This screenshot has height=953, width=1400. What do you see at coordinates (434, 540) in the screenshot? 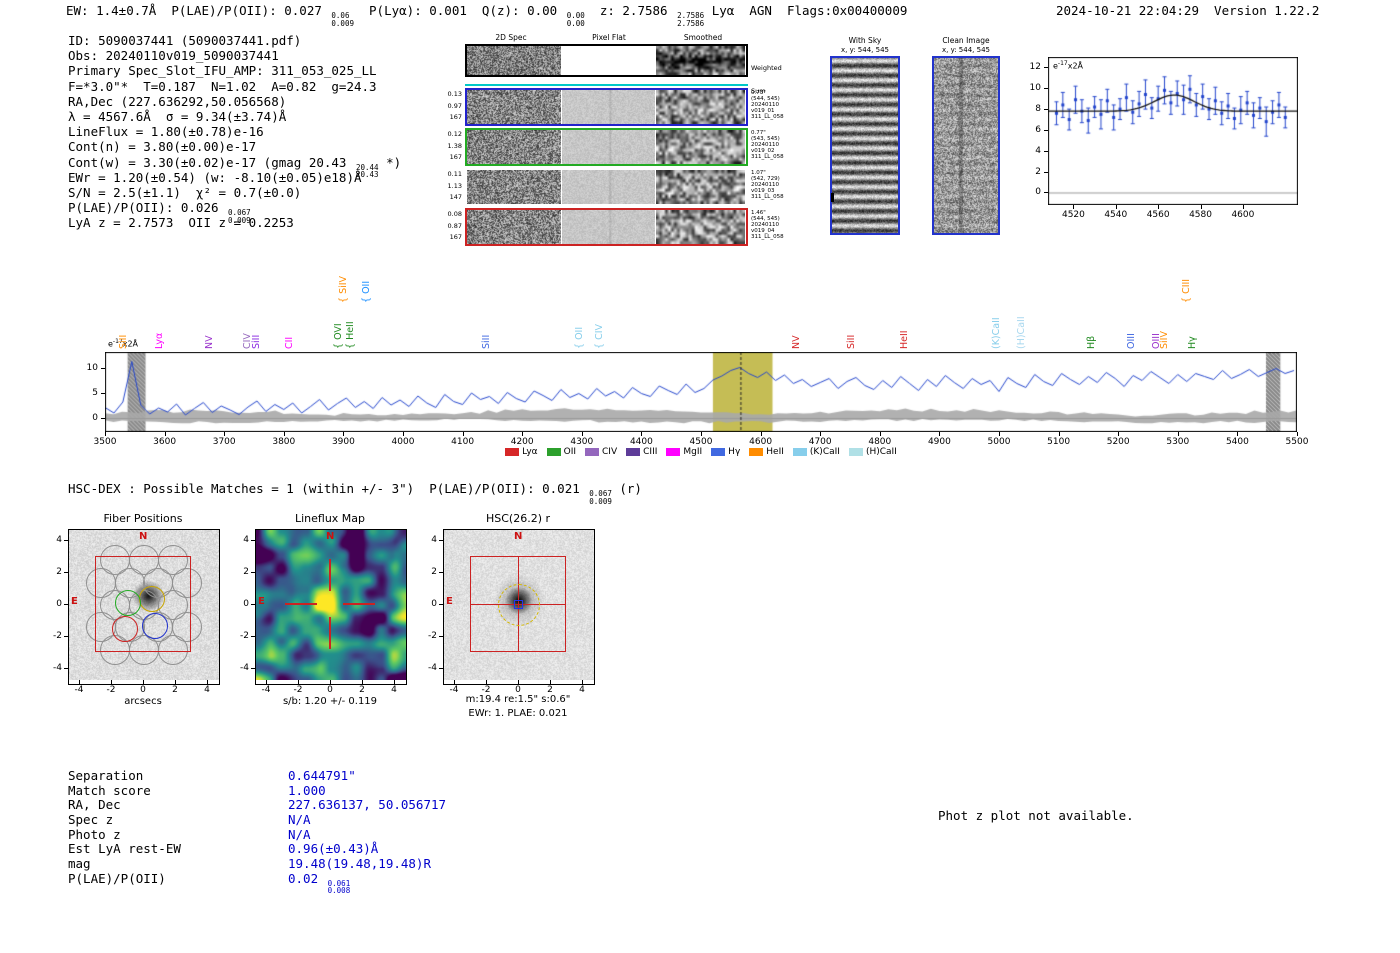
I see `cutout-y-tick-label: 4` at bounding box center [434, 540].